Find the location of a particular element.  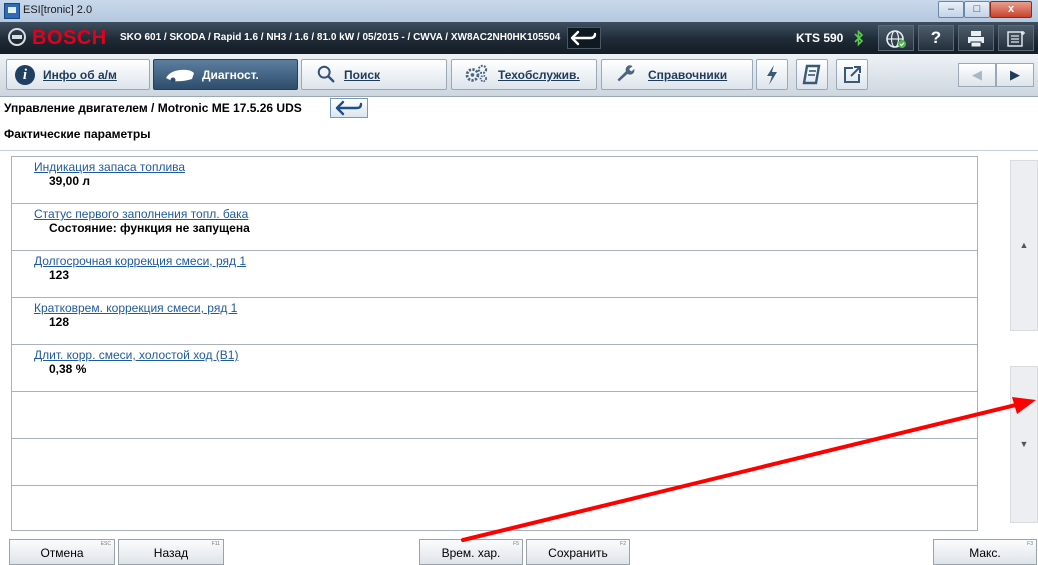

tab-reference: Справочники is located at coordinates (677, 74).